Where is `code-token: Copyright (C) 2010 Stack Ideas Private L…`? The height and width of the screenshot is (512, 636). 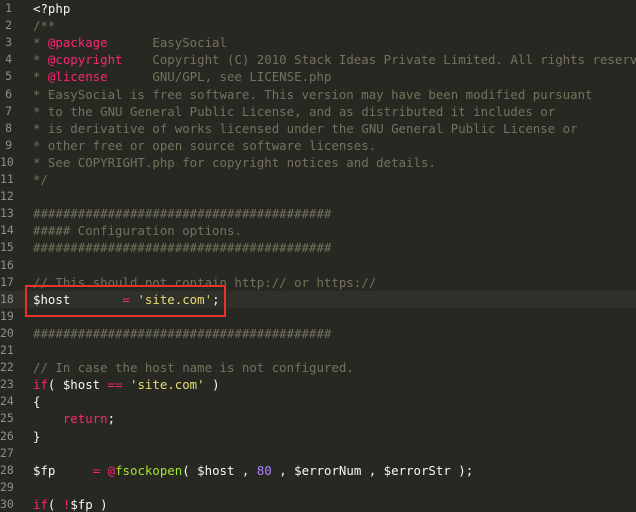
code-token: Copyright (C) 2010 Stack Ideas Private L… is located at coordinates (379, 60).